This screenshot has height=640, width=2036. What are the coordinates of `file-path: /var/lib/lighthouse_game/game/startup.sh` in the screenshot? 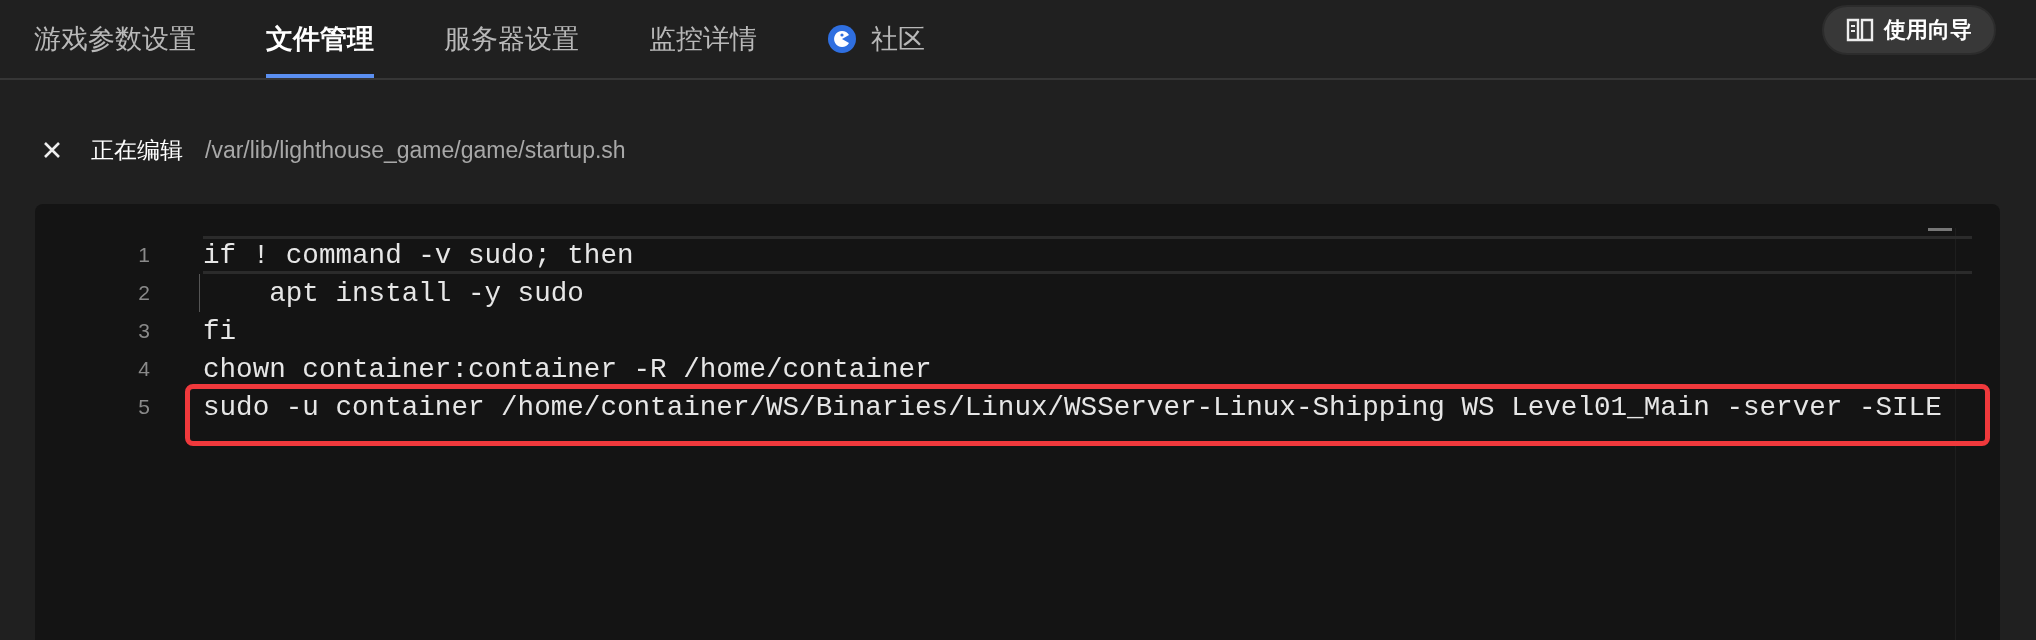 It's located at (415, 150).